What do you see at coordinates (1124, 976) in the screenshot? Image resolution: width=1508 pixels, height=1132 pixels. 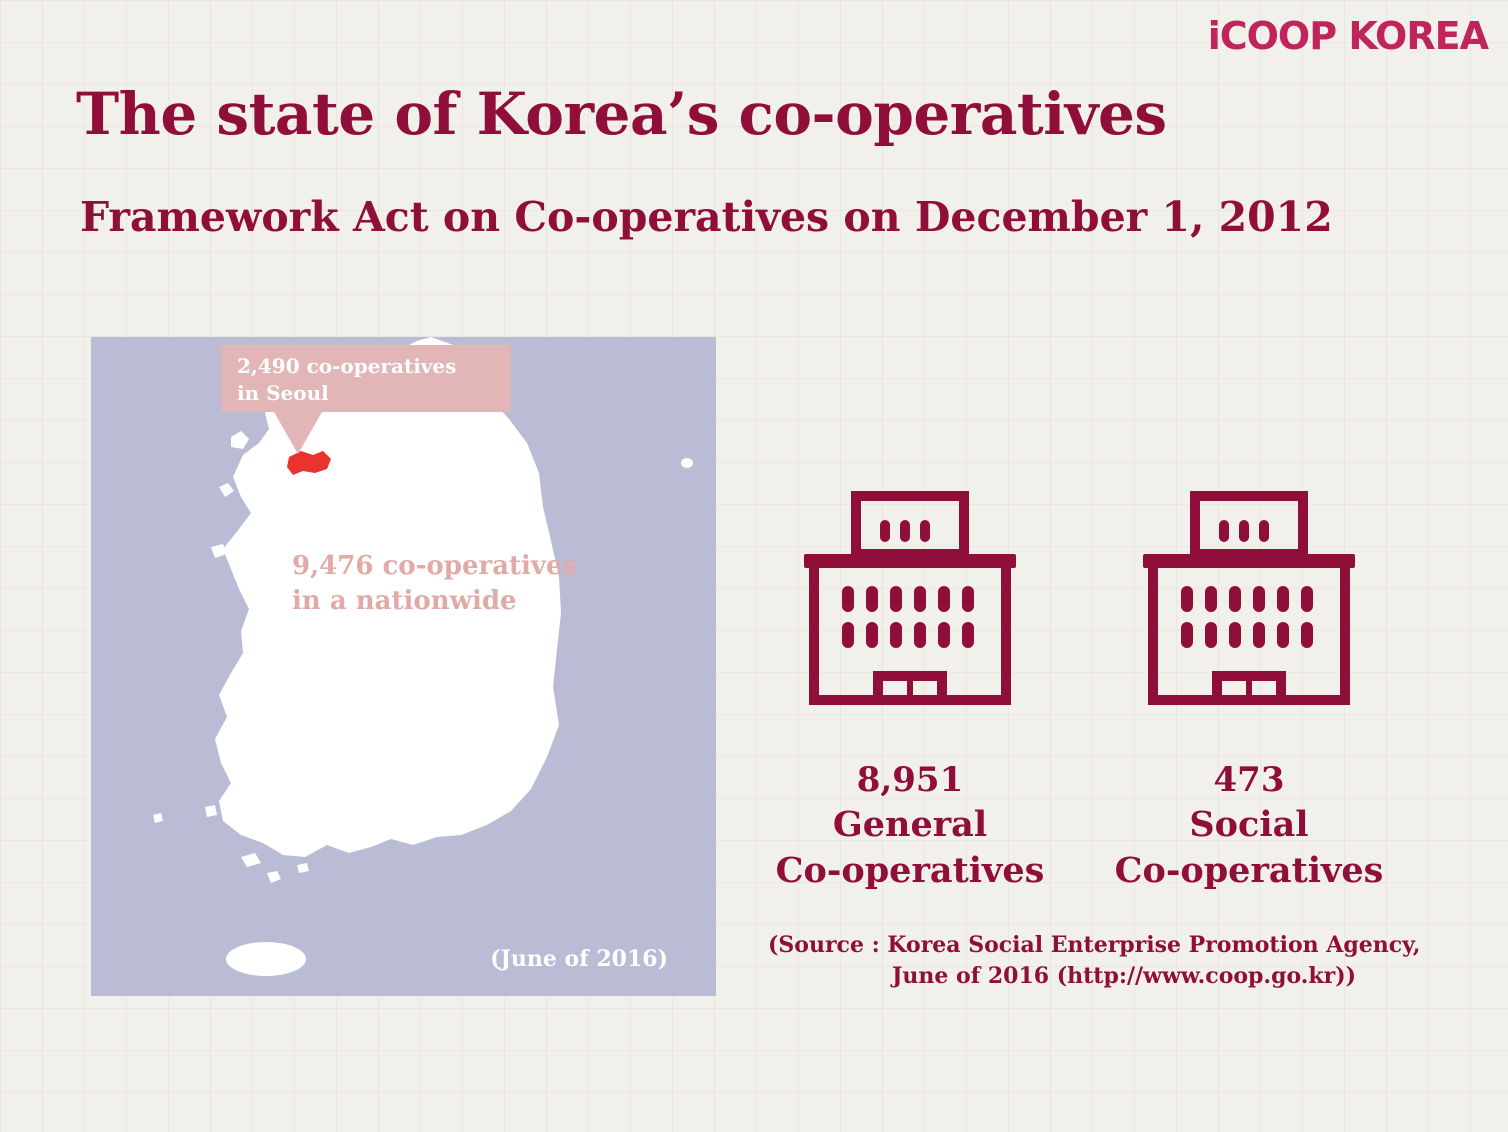 I see `source-line-2: June of 2016 (http://www.coop.go.kr))` at bounding box center [1124, 976].